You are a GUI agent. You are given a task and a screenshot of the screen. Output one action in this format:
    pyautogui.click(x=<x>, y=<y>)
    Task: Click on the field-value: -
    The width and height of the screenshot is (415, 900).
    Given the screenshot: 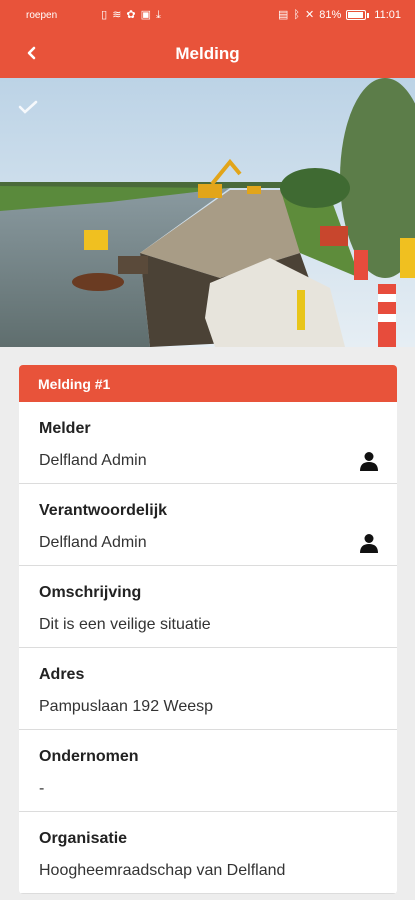 What is the action you would take?
    pyautogui.click(x=42, y=788)
    